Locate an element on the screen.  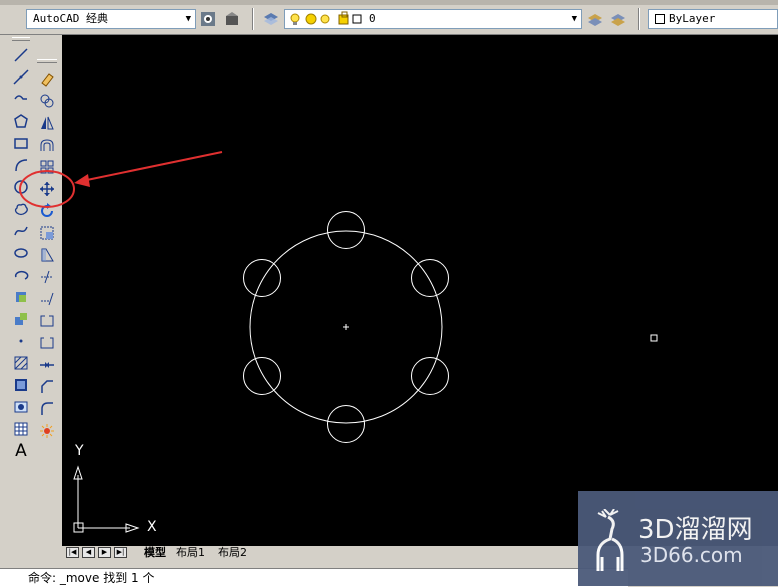
command-line-text: 命令: _move 找到 1 个 is located at coordinates (91, 578).